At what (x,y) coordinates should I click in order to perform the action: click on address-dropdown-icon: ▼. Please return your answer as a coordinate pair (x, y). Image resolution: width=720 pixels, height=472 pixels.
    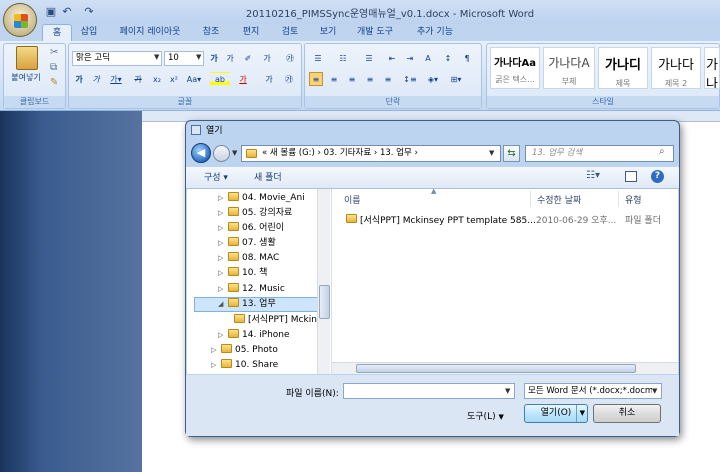
    Looking at the image, I should click on (491, 153).